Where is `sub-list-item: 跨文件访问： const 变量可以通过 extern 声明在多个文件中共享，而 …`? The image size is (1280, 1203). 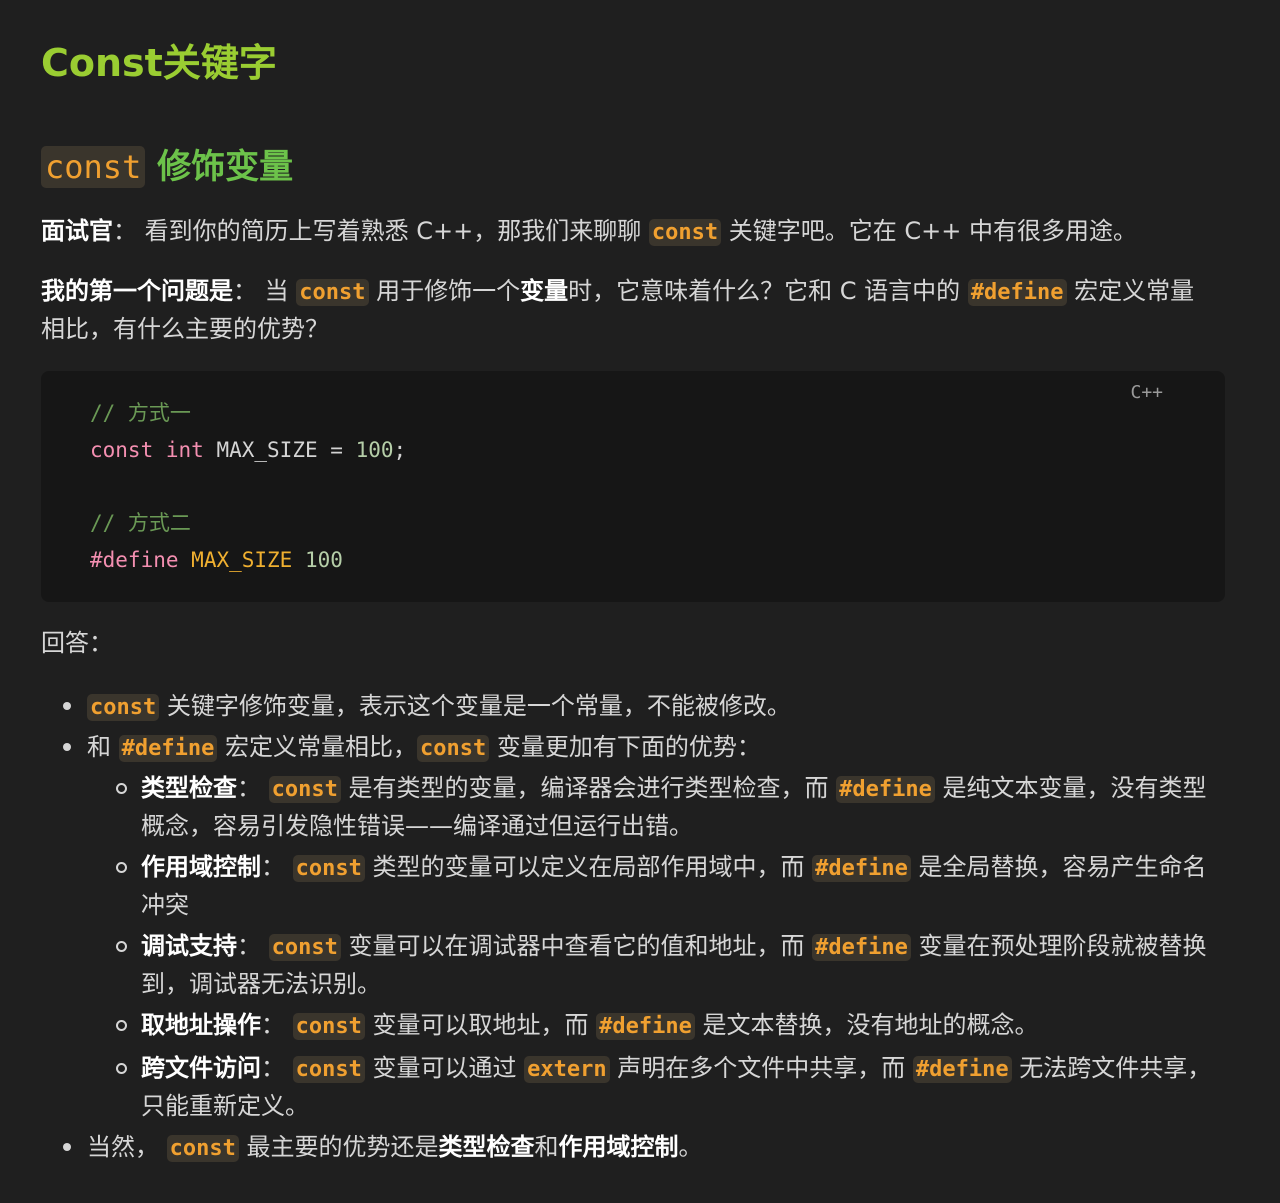 sub-list-item: 跨文件访问： const 变量可以通过 extern 声明在多个文件中共享，而 … is located at coordinates (633, 1087).